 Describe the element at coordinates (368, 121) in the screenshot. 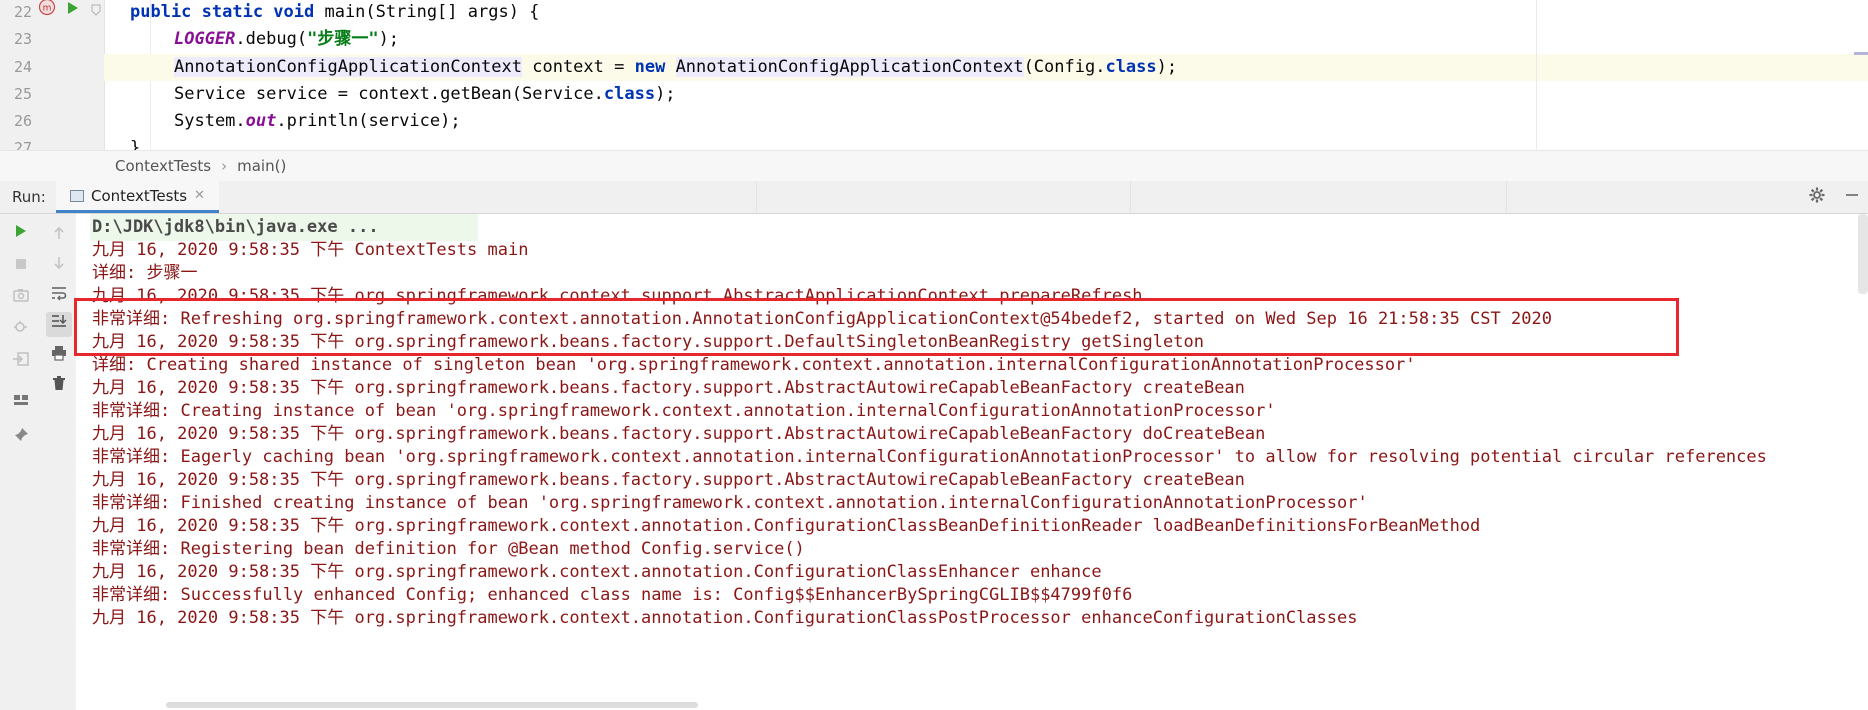

I see `code-token: .println(service);` at that location.